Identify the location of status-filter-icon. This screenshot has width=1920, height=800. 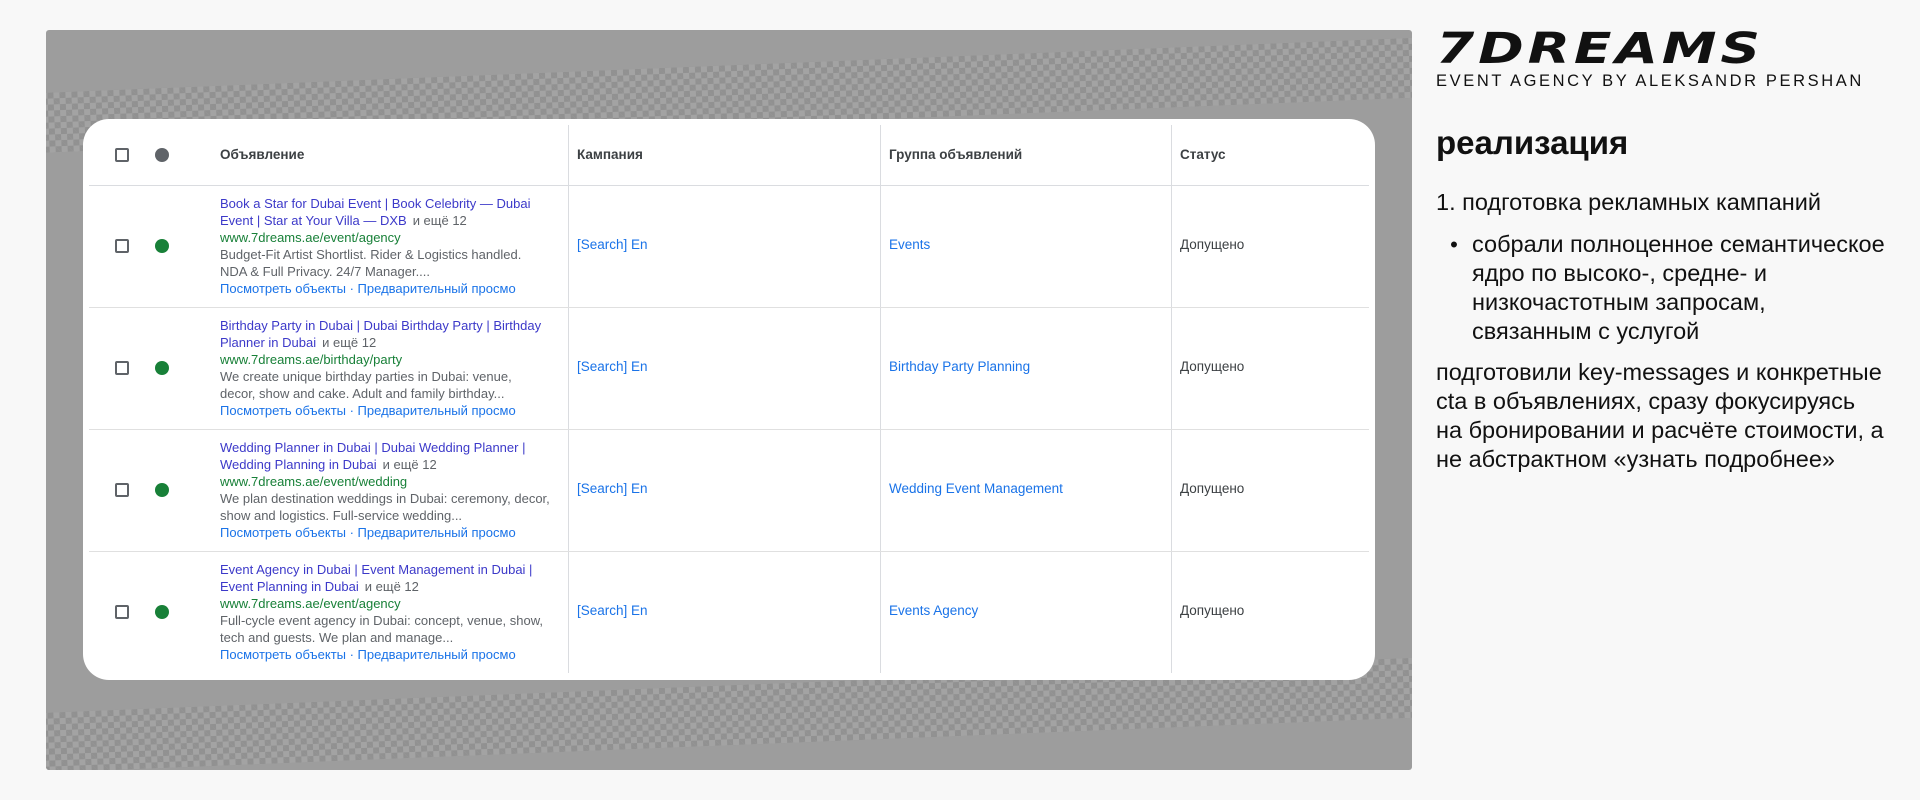
(162, 155).